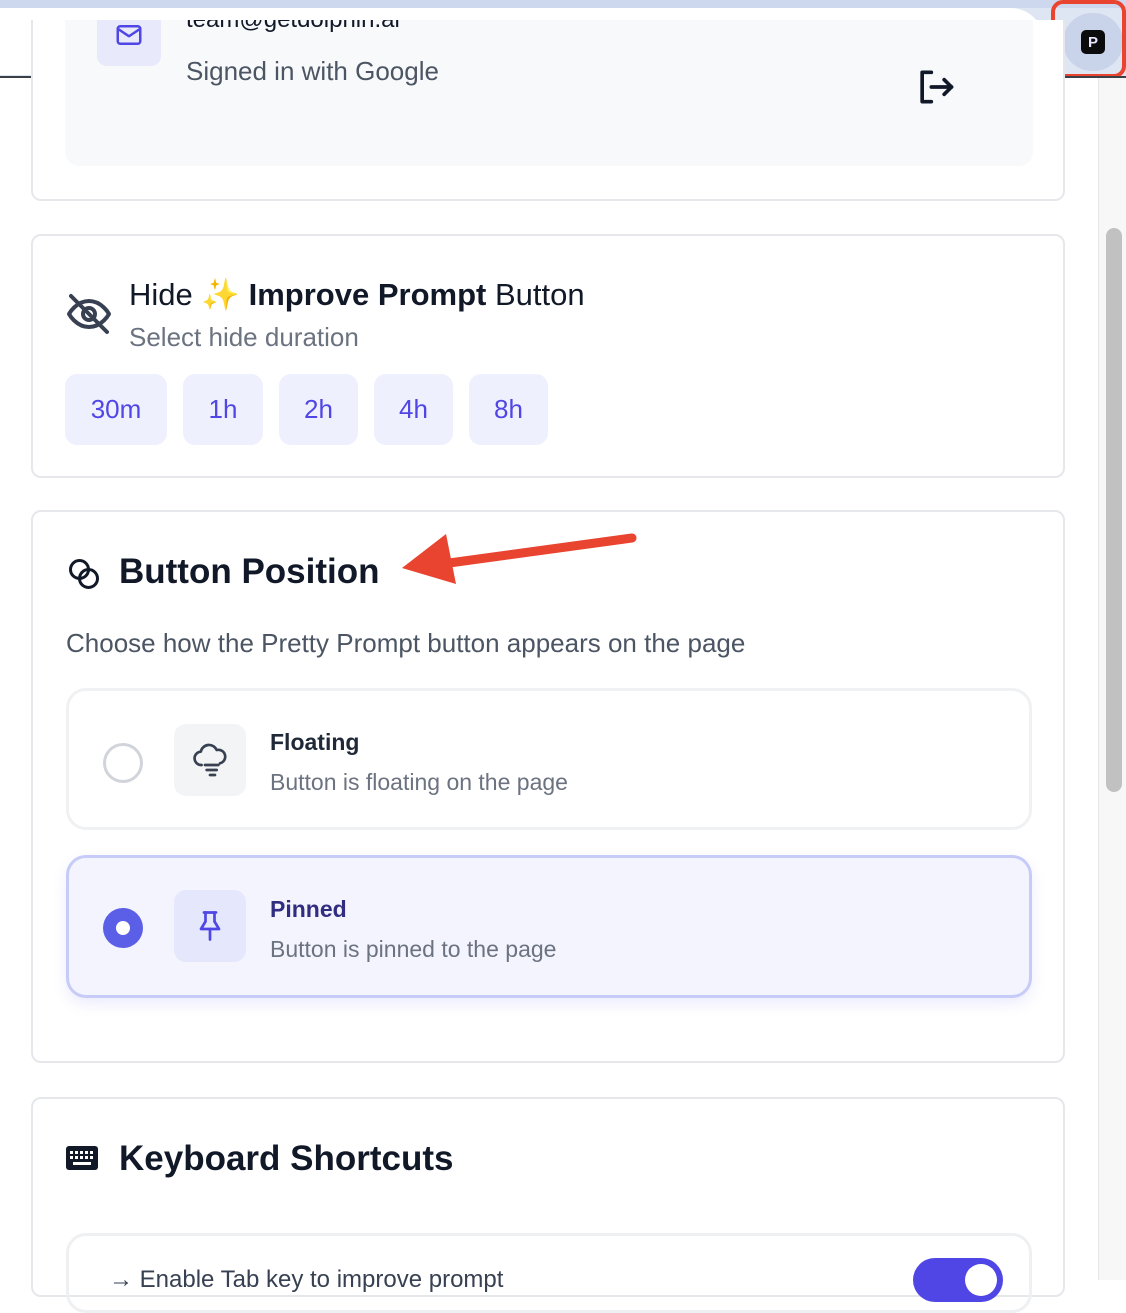  What do you see at coordinates (312, 71) in the screenshot?
I see `signin-method: Signed in with Google` at bounding box center [312, 71].